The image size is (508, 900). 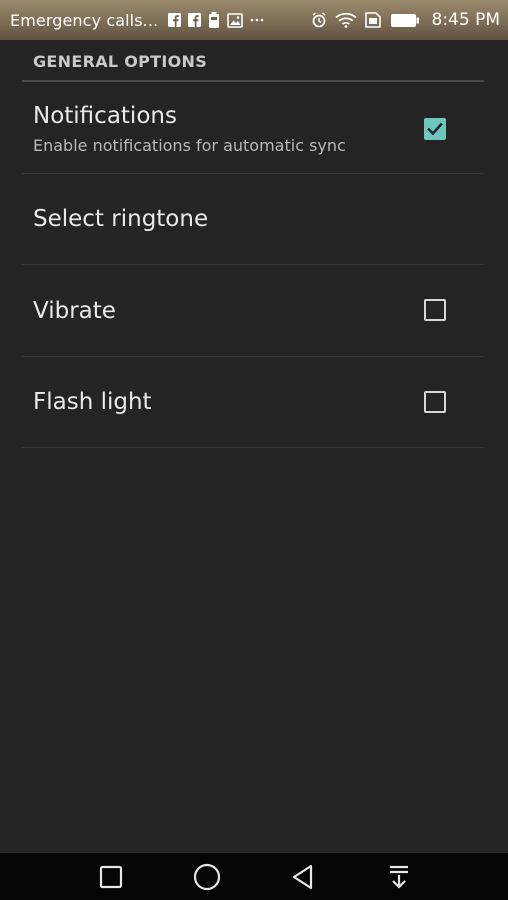 What do you see at coordinates (105, 116) in the screenshot?
I see `pref-title: Notifications` at bounding box center [105, 116].